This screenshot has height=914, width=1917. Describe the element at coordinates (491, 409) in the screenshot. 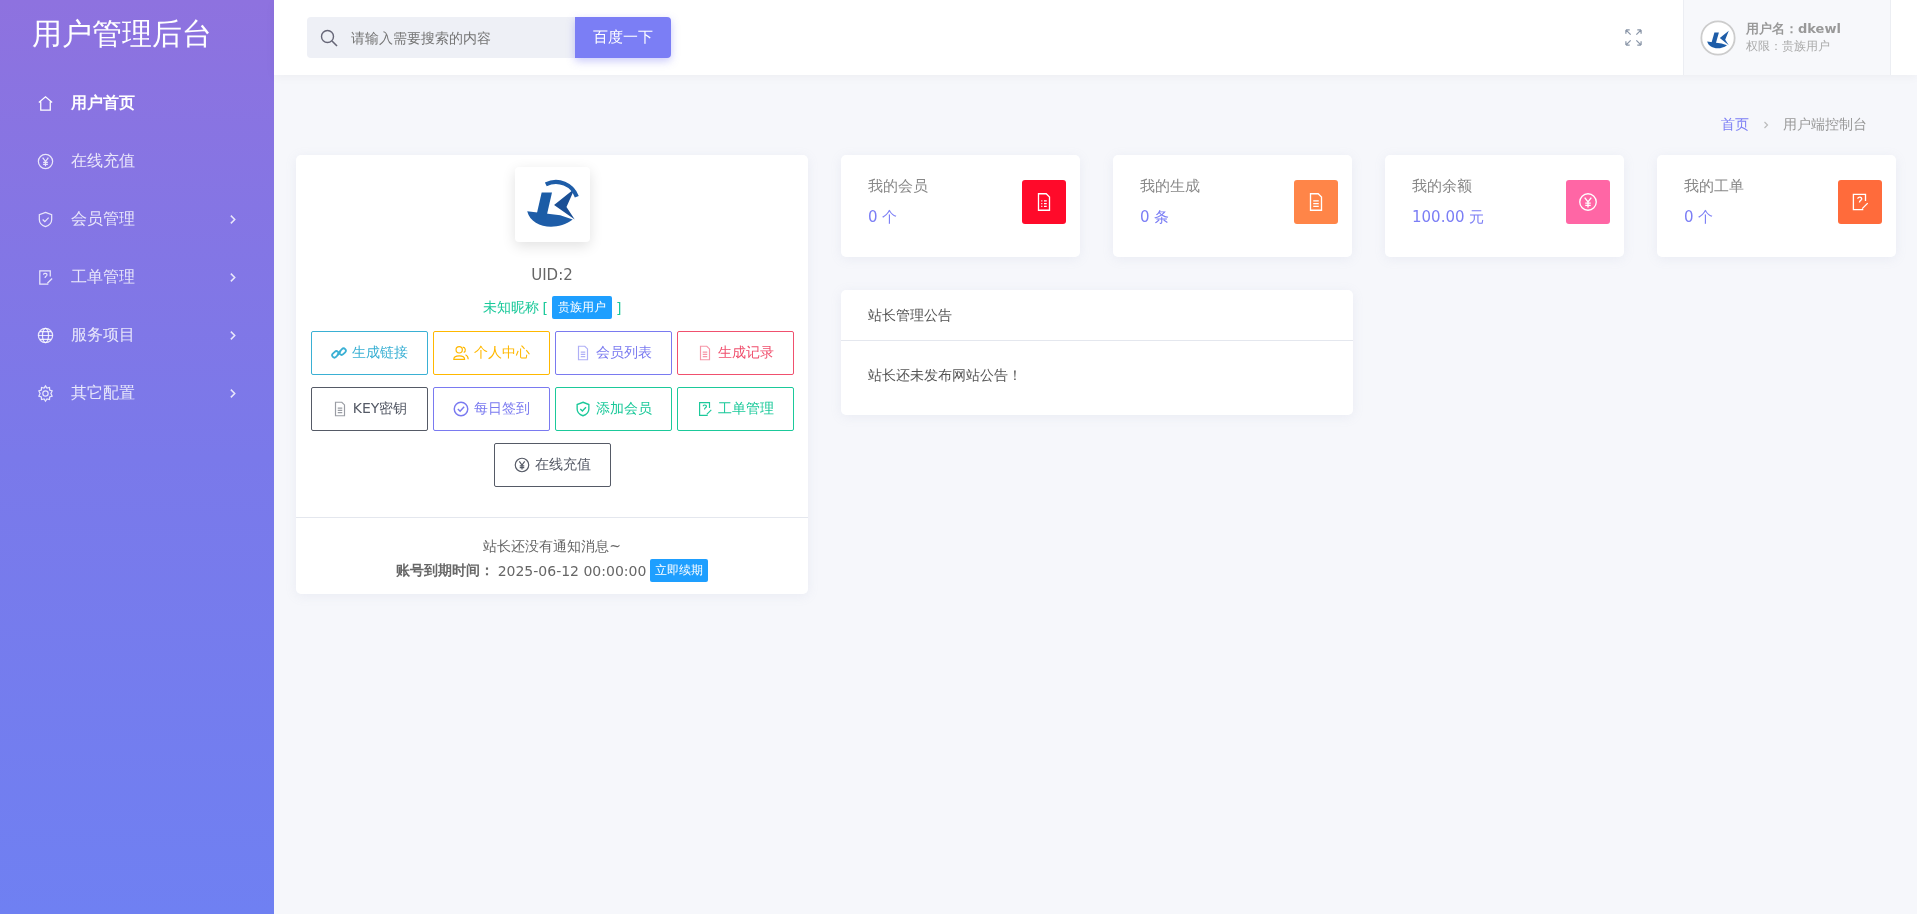

I see `action-button: 每日签到` at that location.